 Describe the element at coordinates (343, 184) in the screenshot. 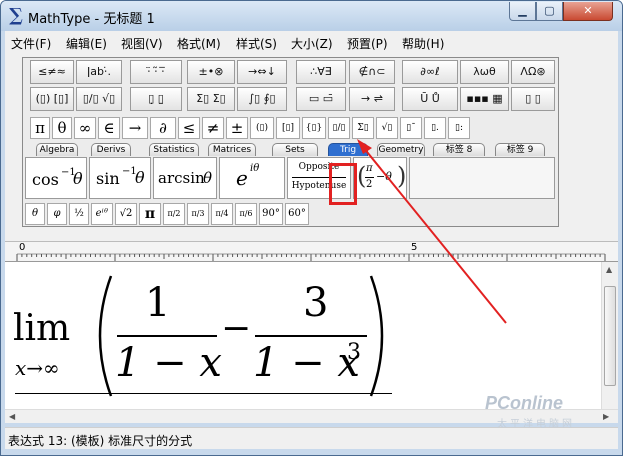

I see `highlight-box` at that location.